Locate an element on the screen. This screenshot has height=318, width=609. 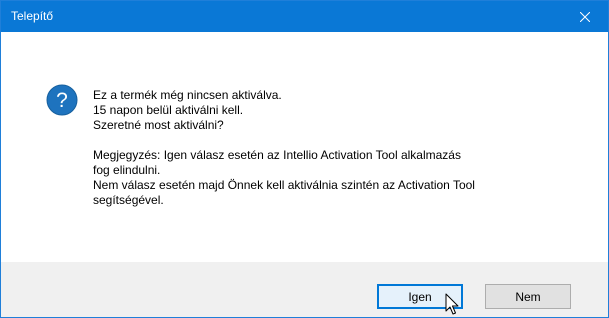
message-line: Ez a termék még nincsen aktiválva. is located at coordinates (187, 95).